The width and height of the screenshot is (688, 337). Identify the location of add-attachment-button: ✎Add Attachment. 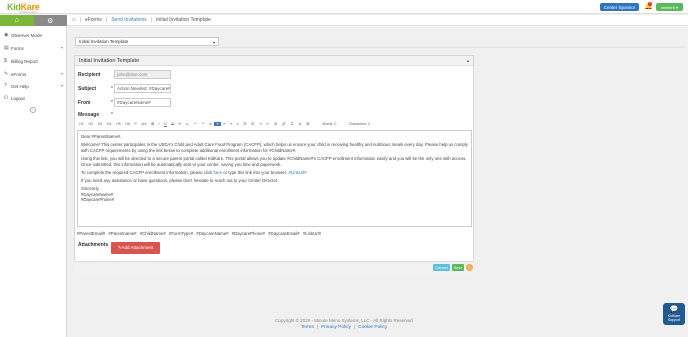
(135, 248).